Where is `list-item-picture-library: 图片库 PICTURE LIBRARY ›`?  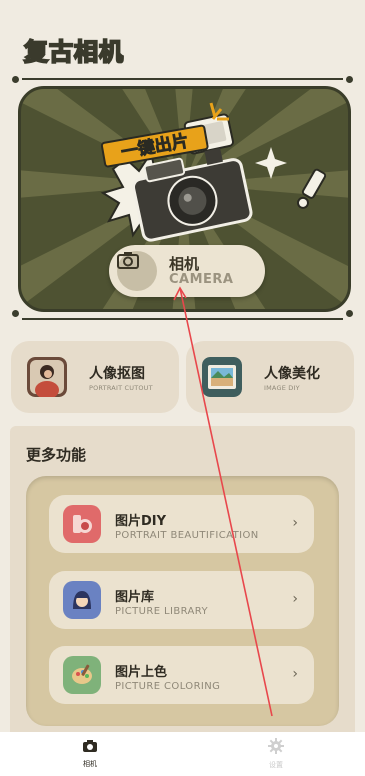 list-item-picture-library: 图片库 PICTURE LIBRARY › is located at coordinates (181, 600).